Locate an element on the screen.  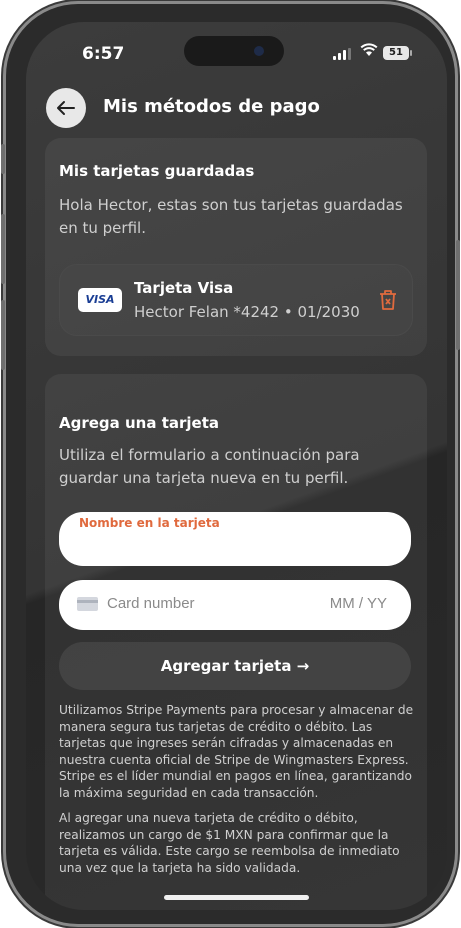
add-card-heading: Agrega una tarjeta is located at coordinates (139, 423).